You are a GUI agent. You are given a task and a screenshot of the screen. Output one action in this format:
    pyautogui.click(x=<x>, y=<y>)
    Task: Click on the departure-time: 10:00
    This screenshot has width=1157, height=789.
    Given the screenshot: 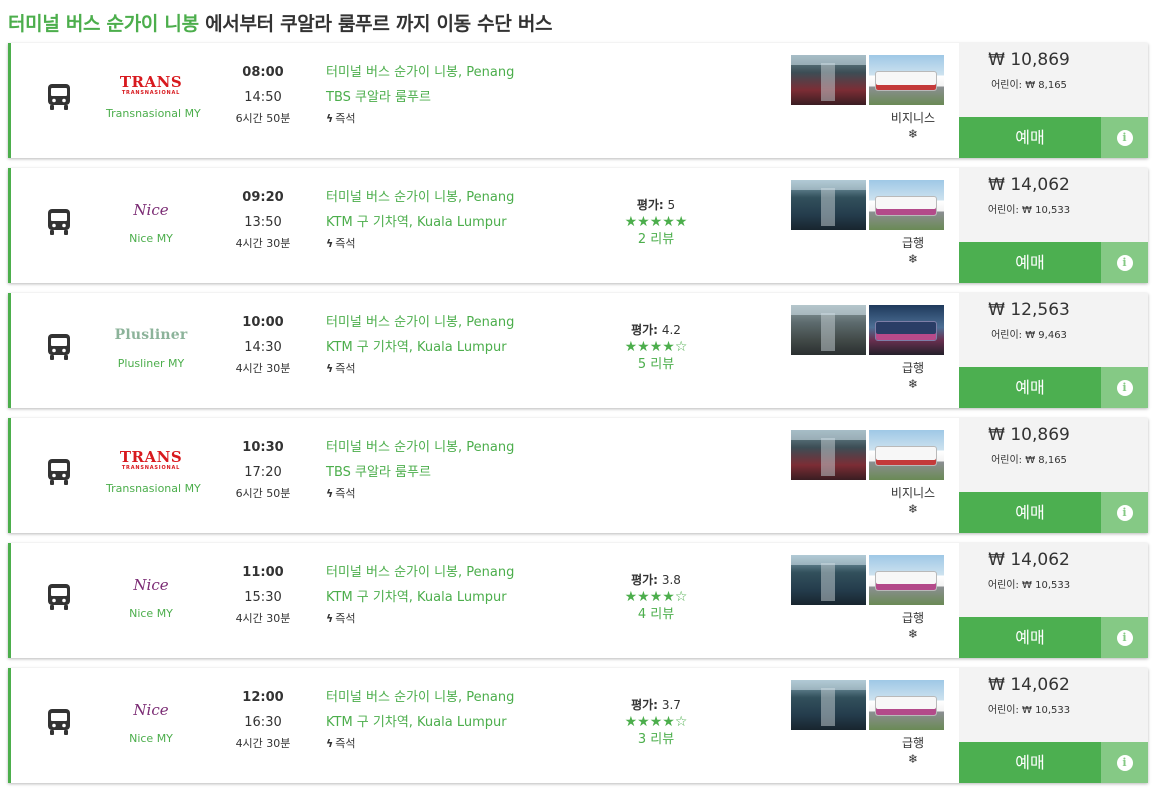 What is the action you would take?
    pyautogui.click(x=263, y=322)
    